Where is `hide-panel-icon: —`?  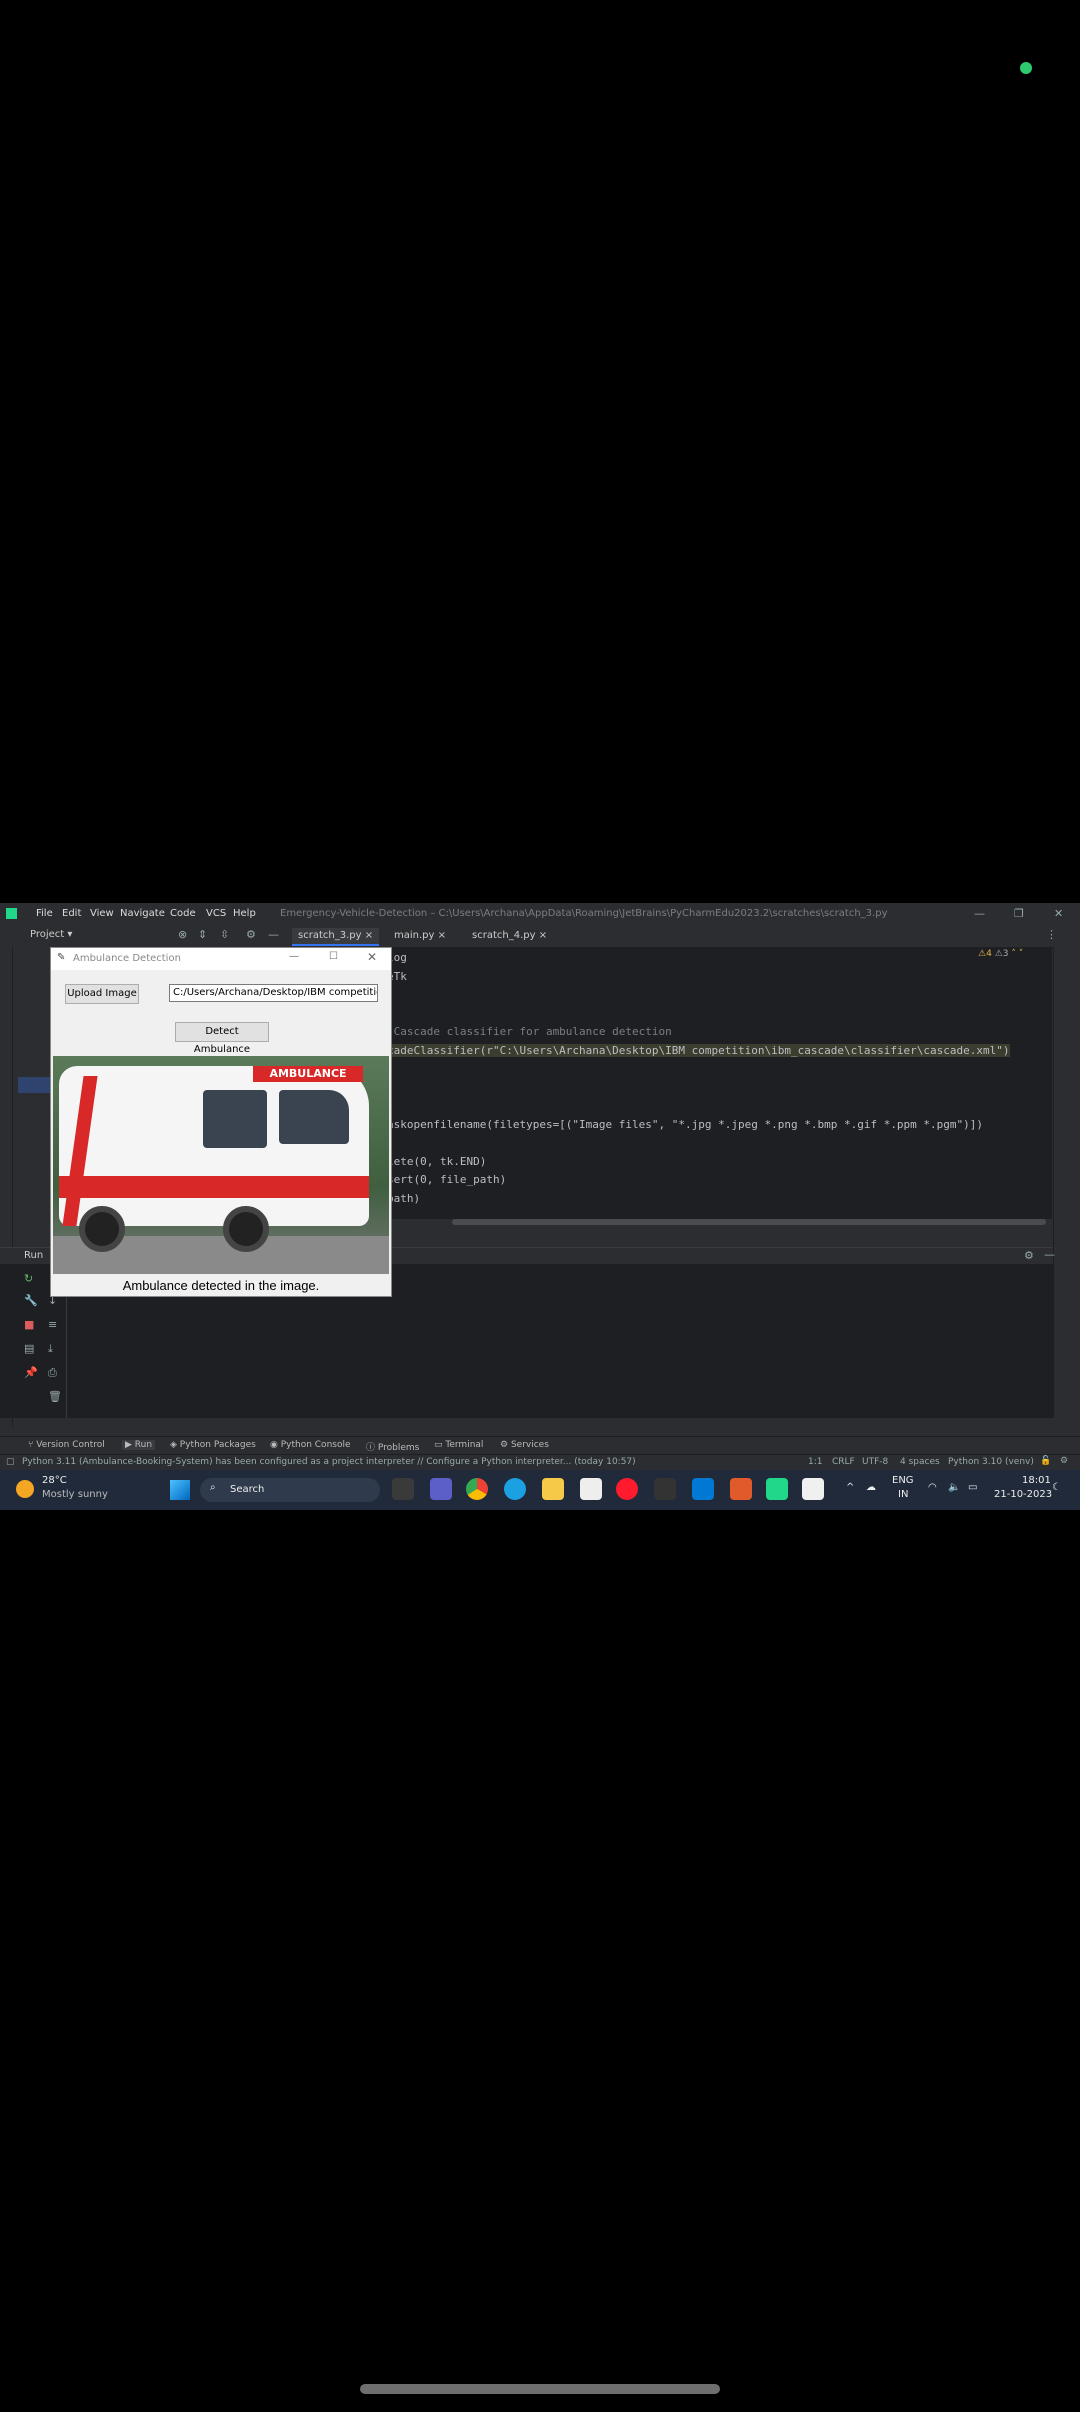
hide-panel-icon: — is located at coordinates (273, 934).